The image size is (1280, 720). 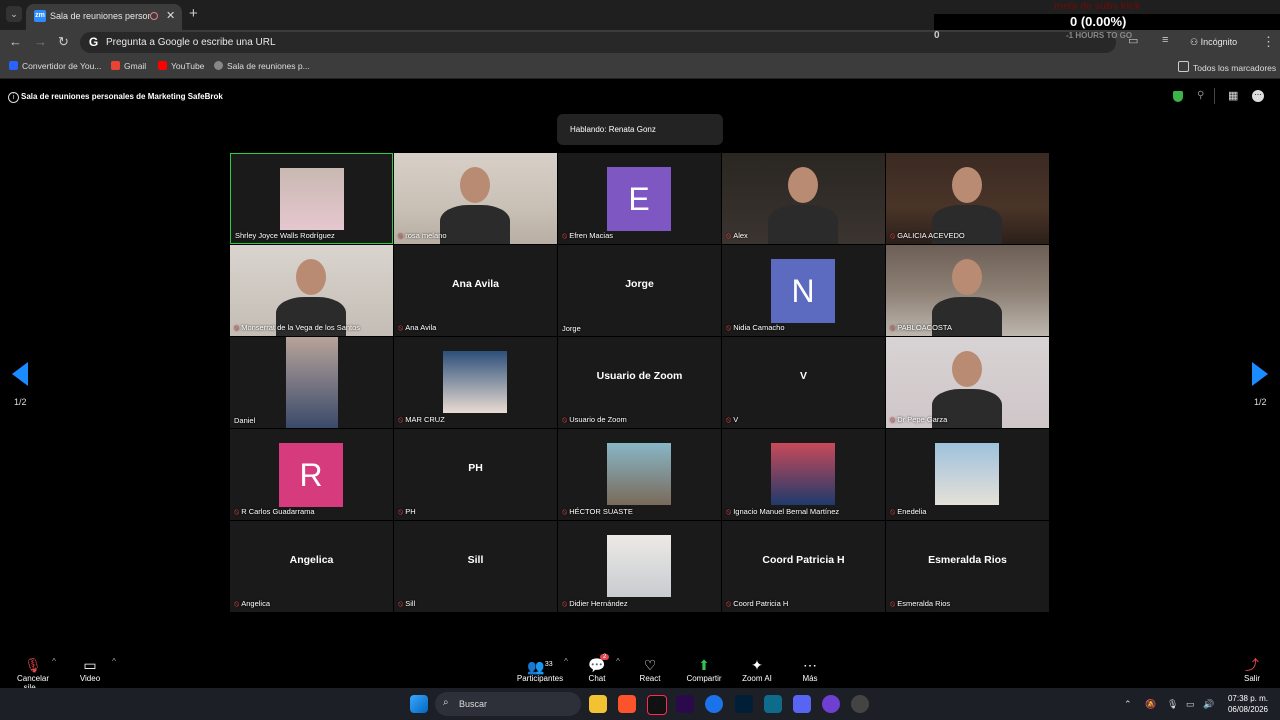 I want to click on close-tab-icon: ✕, so click(x=170, y=15).